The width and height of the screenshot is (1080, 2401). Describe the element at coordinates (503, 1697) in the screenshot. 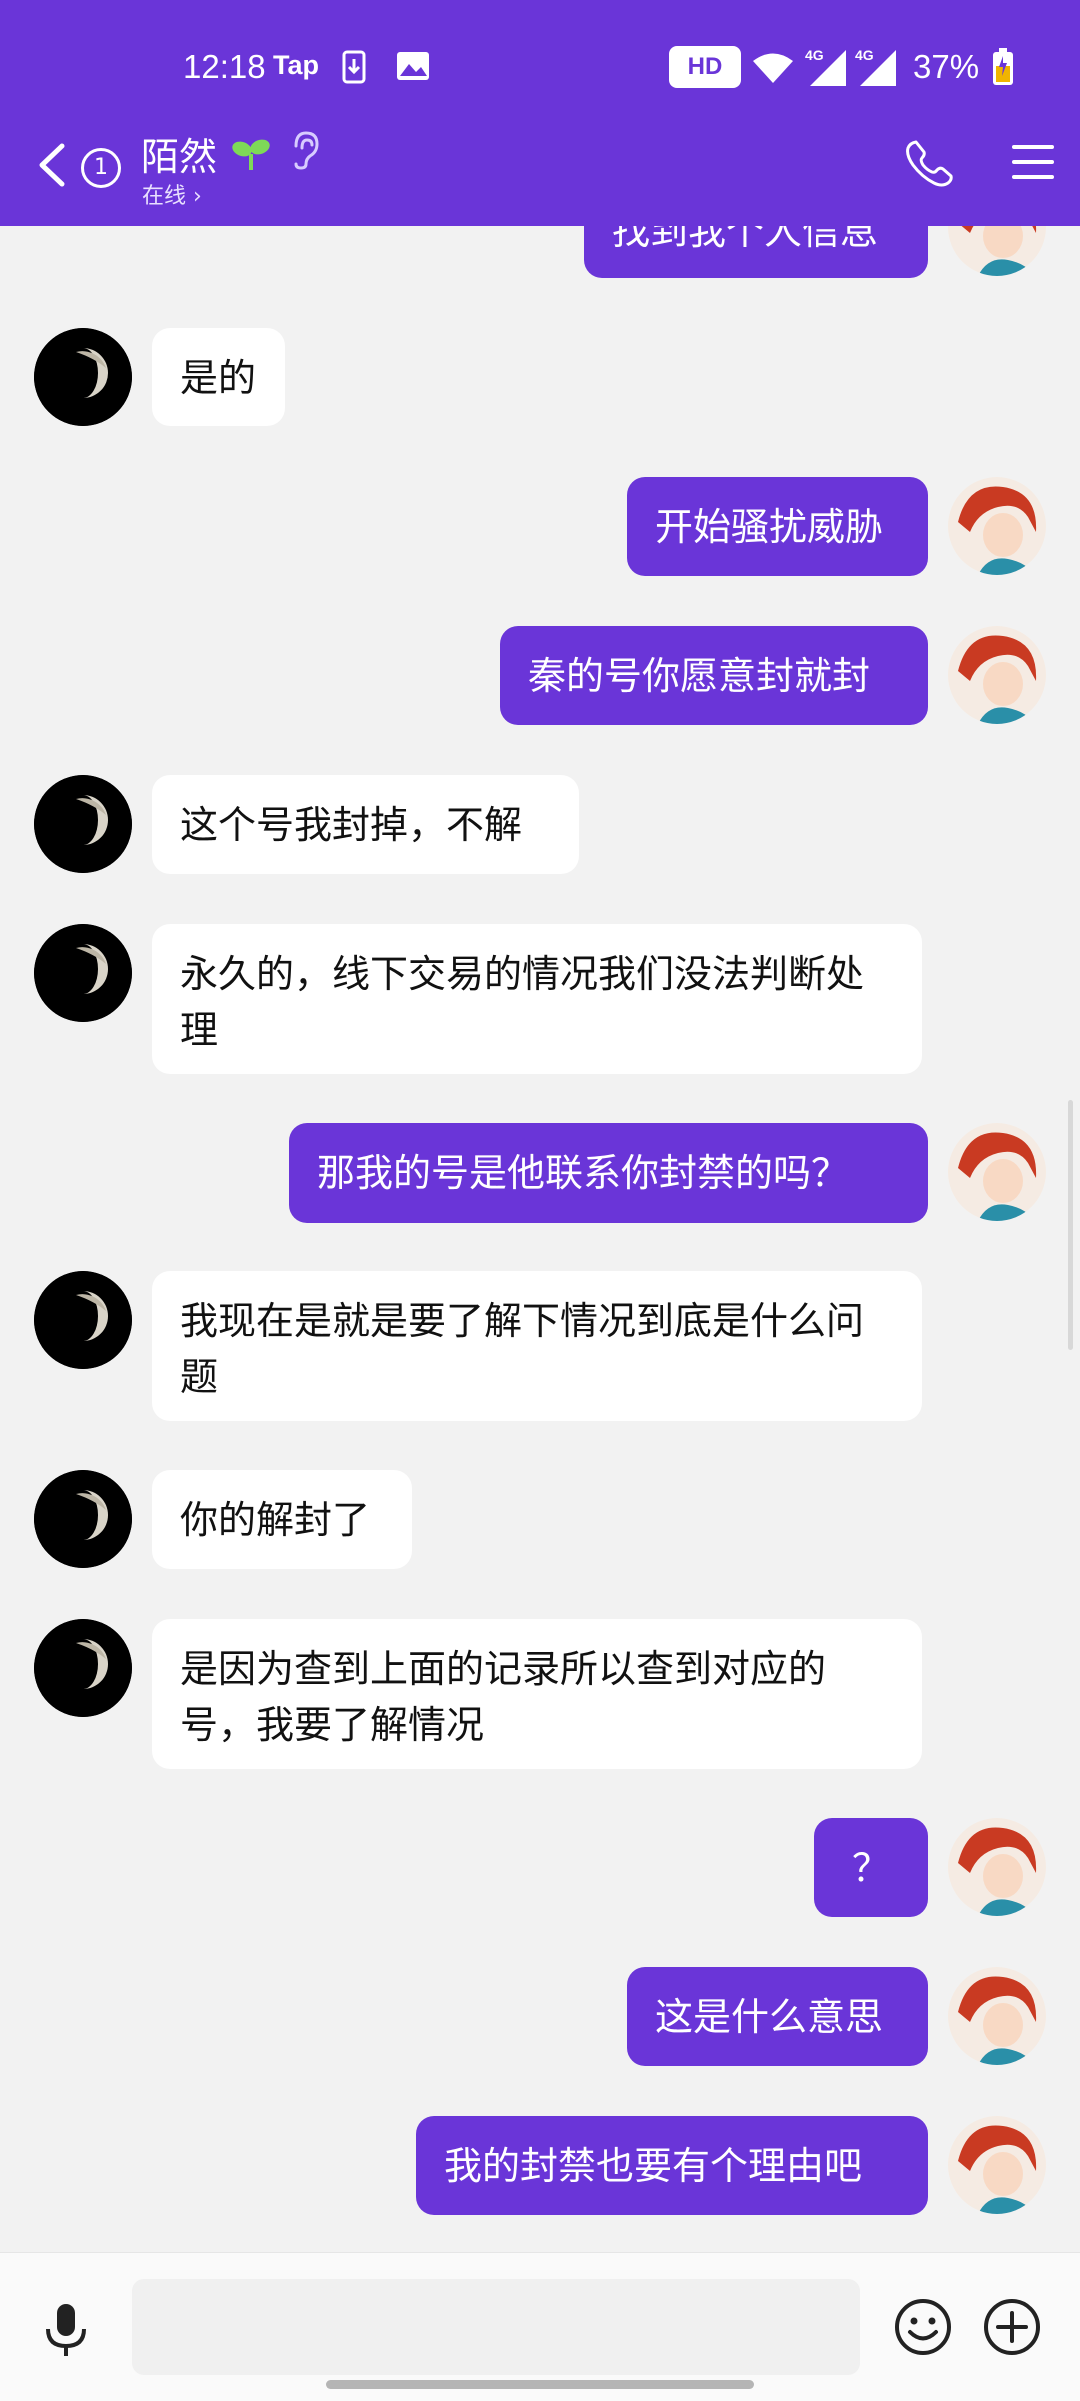

I see `message-text: 是因为查到上面的记录所以查到对应的号，我要了解情况` at that location.